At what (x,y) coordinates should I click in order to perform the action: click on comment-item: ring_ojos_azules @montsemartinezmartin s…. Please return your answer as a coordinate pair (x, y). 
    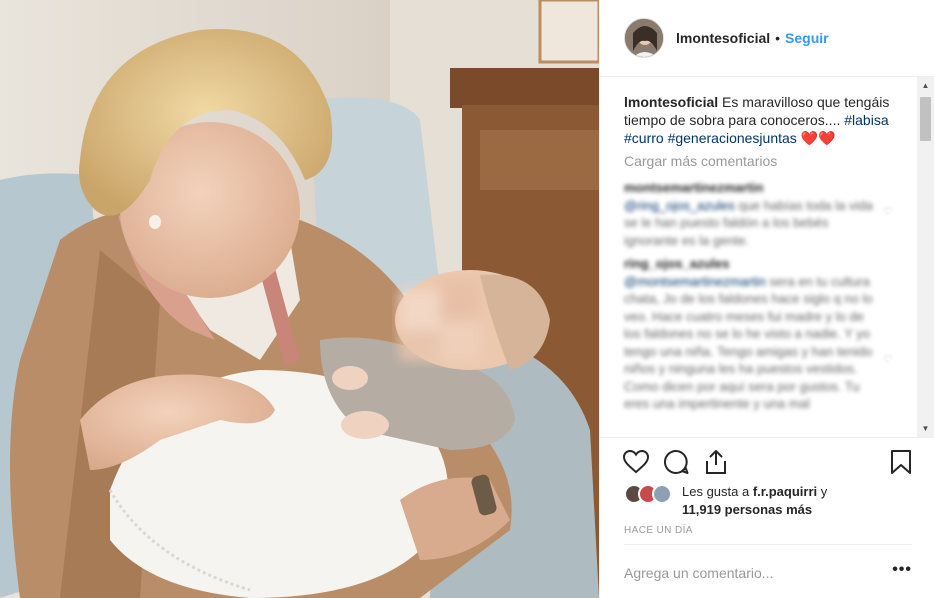
    Looking at the image, I should click on (749, 334).